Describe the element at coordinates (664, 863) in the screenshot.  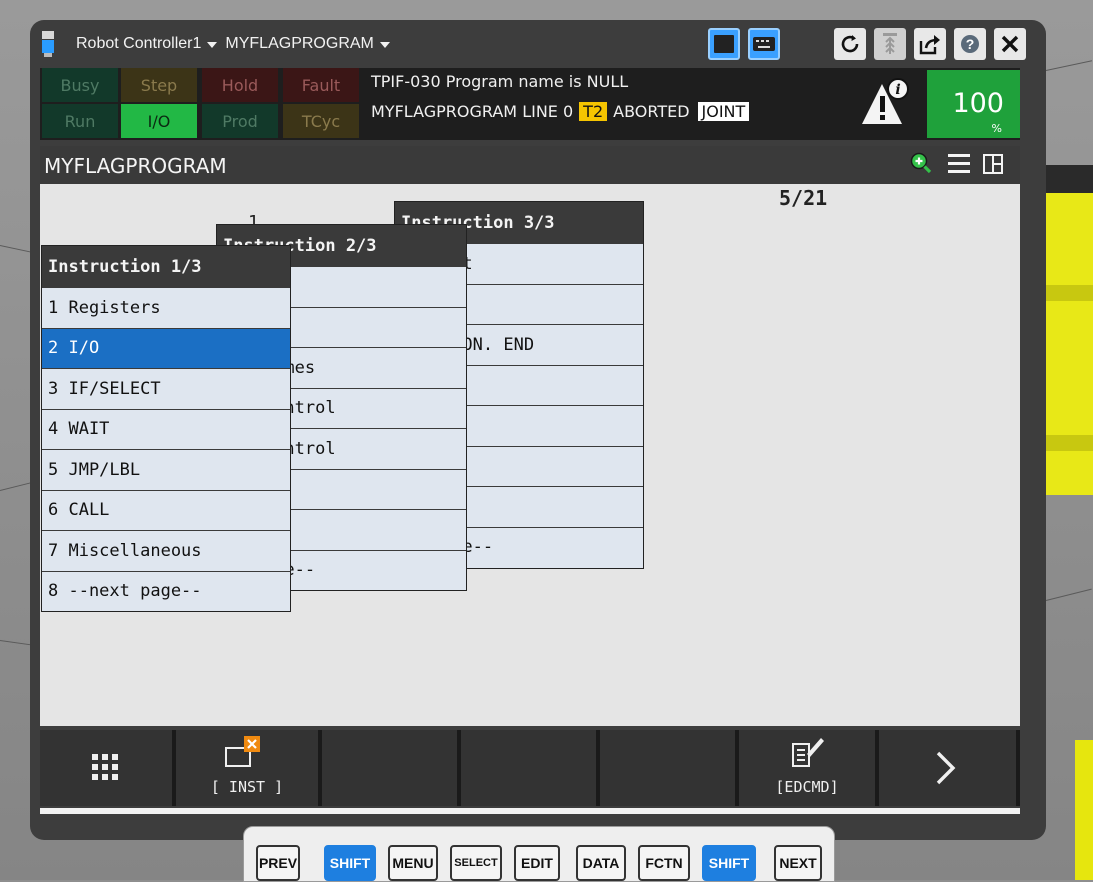
I see `key-fctn: FCTN` at that location.